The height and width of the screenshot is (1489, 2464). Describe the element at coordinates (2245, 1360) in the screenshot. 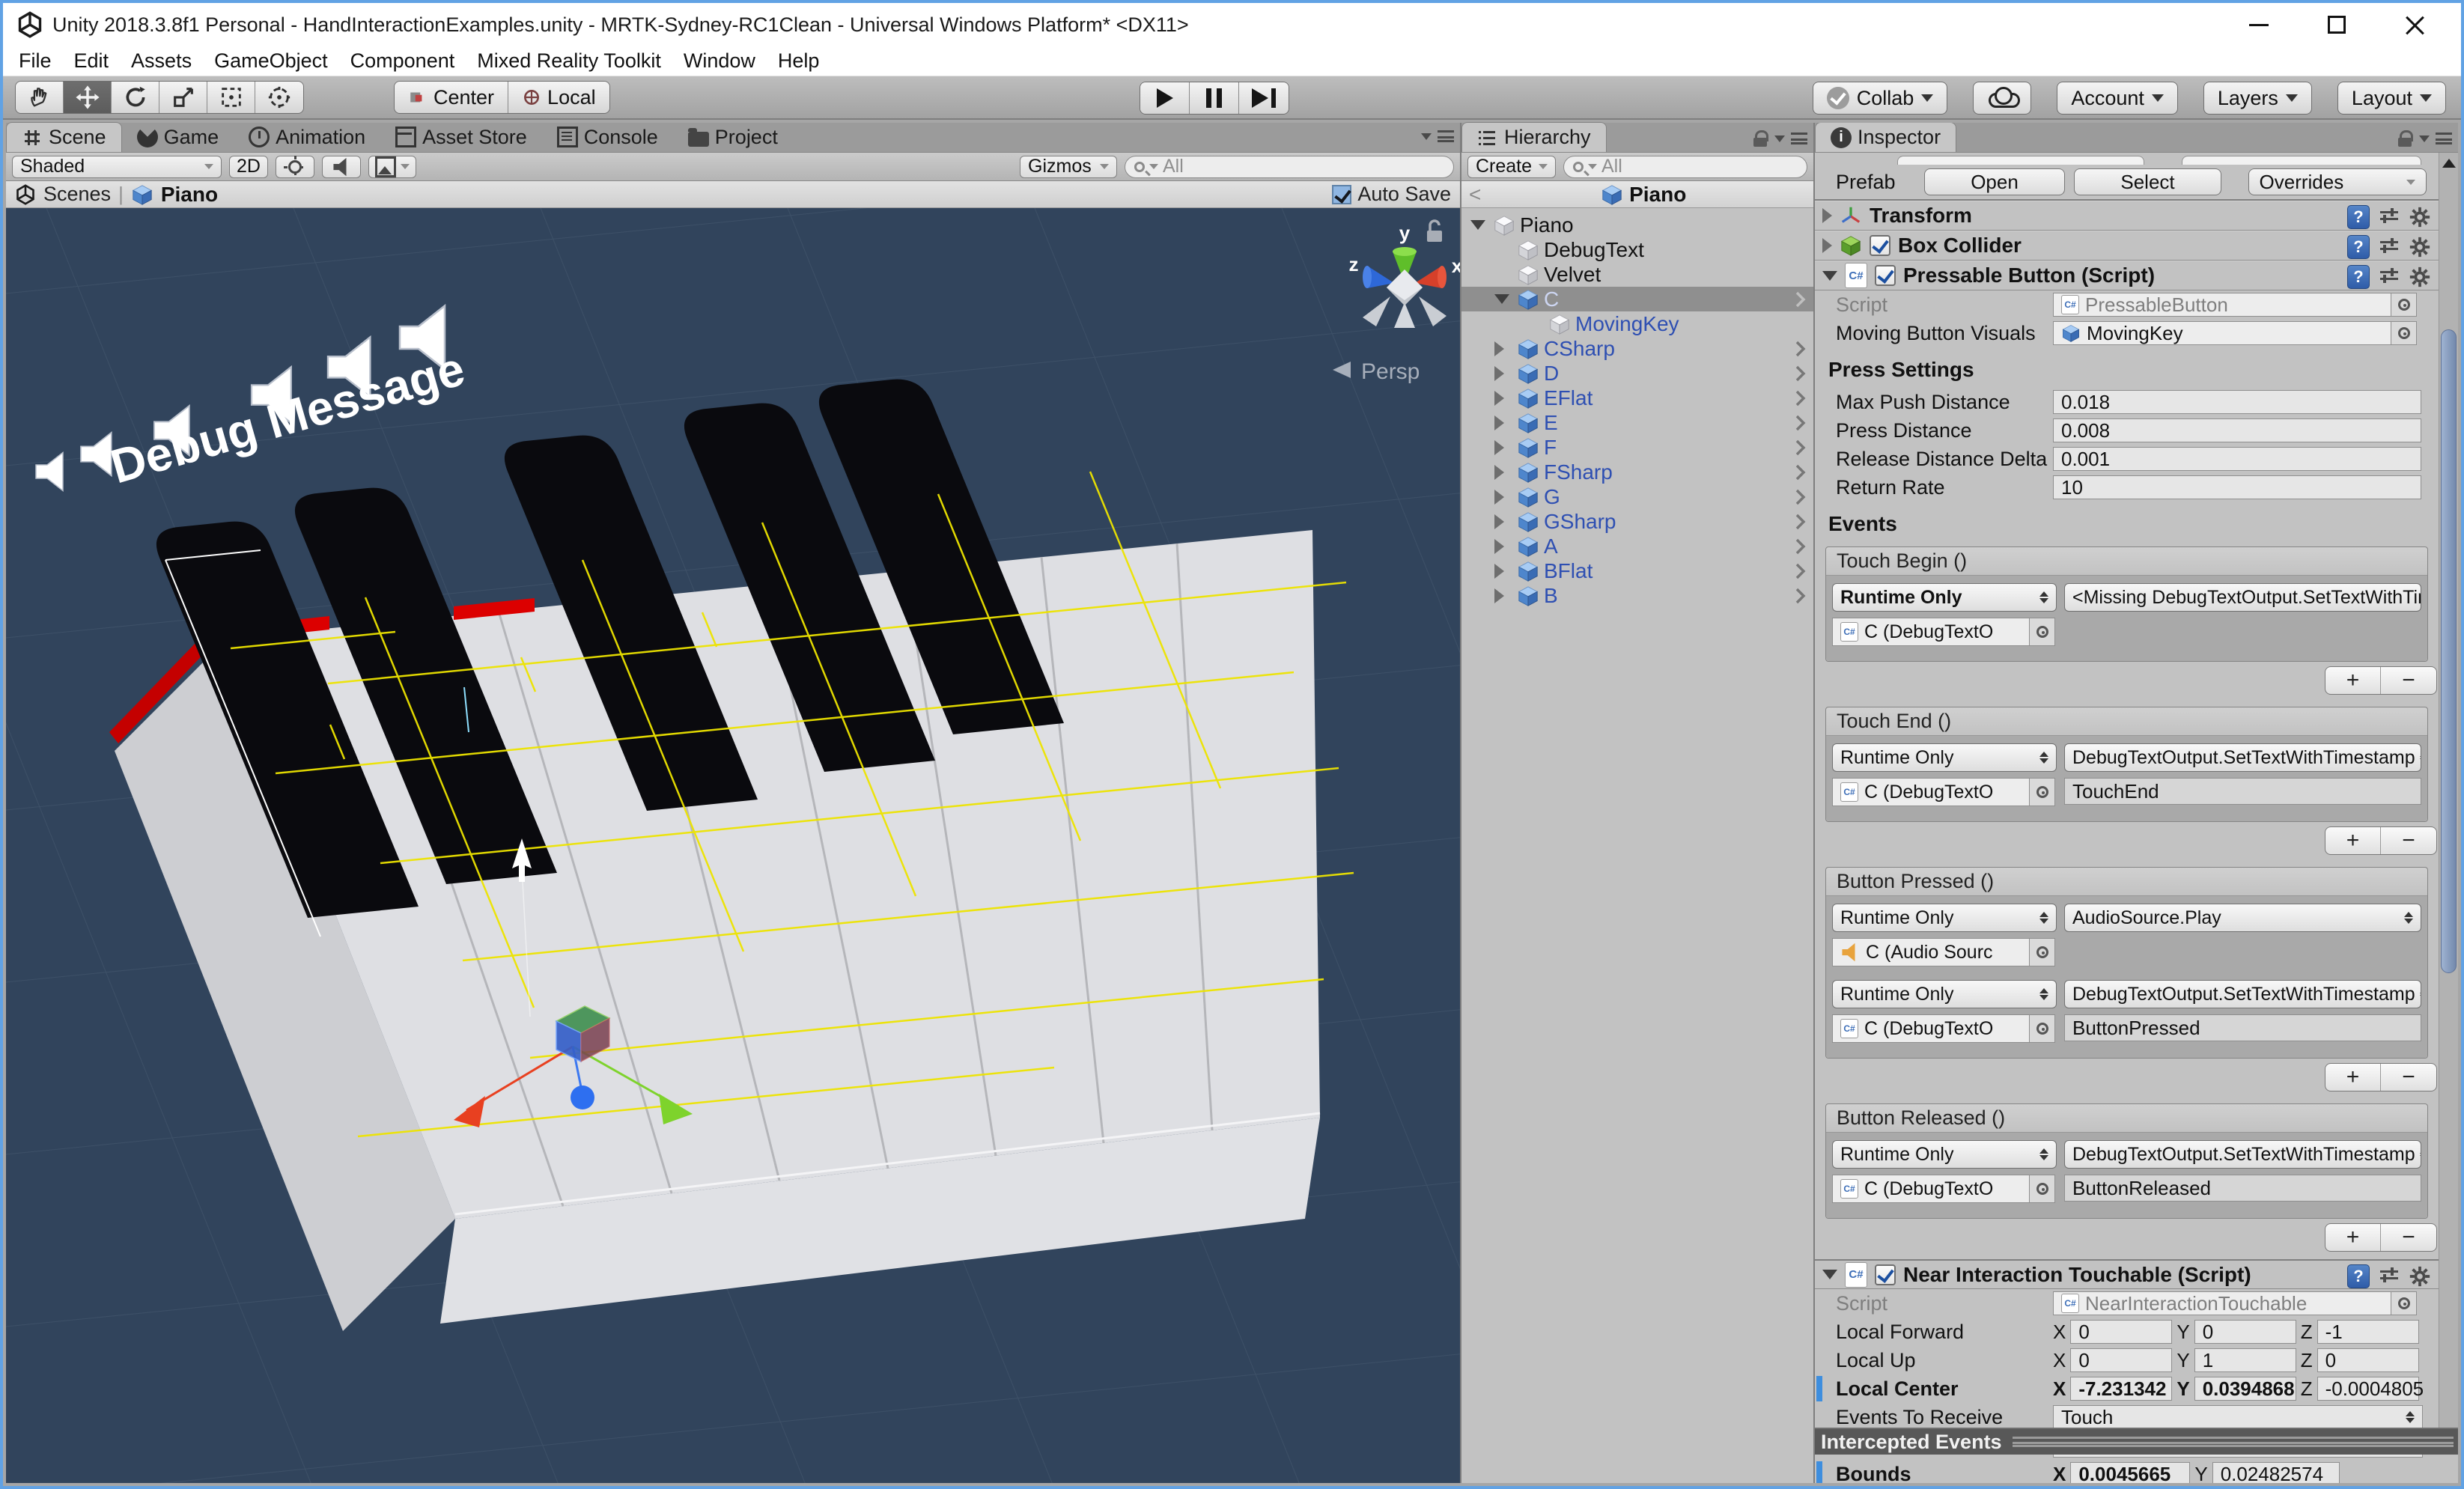

I see `local-up-y-input: 1` at that location.